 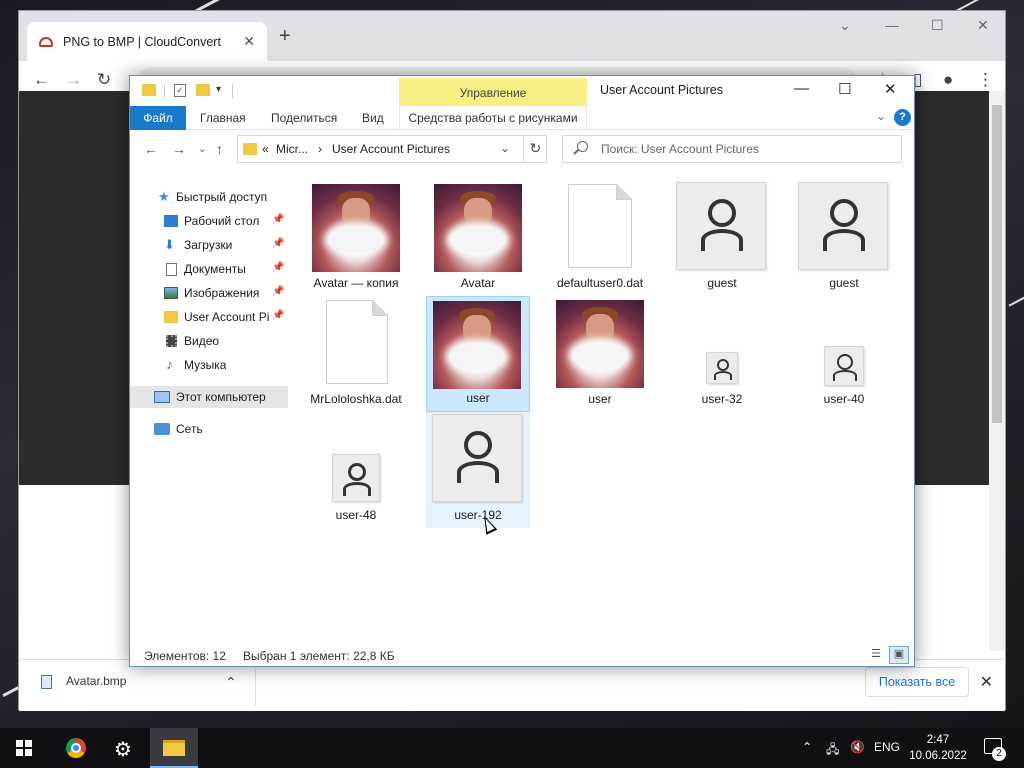 What do you see at coordinates (249, 41) in the screenshot?
I see `close-tab-icon: ✕` at bounding box center [249, 41].